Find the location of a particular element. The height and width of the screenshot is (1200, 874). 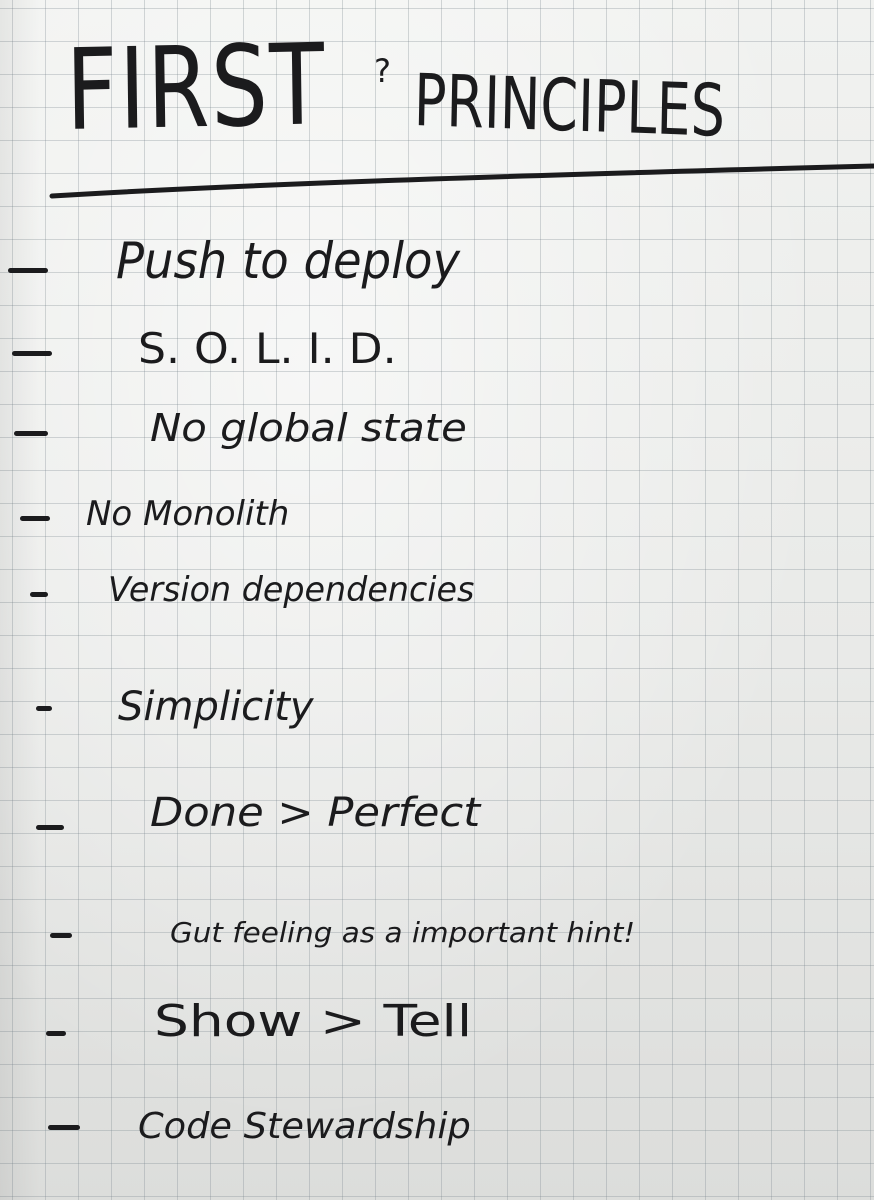

title-principles: PRINCIPLES is located at coordinates (569, 105).